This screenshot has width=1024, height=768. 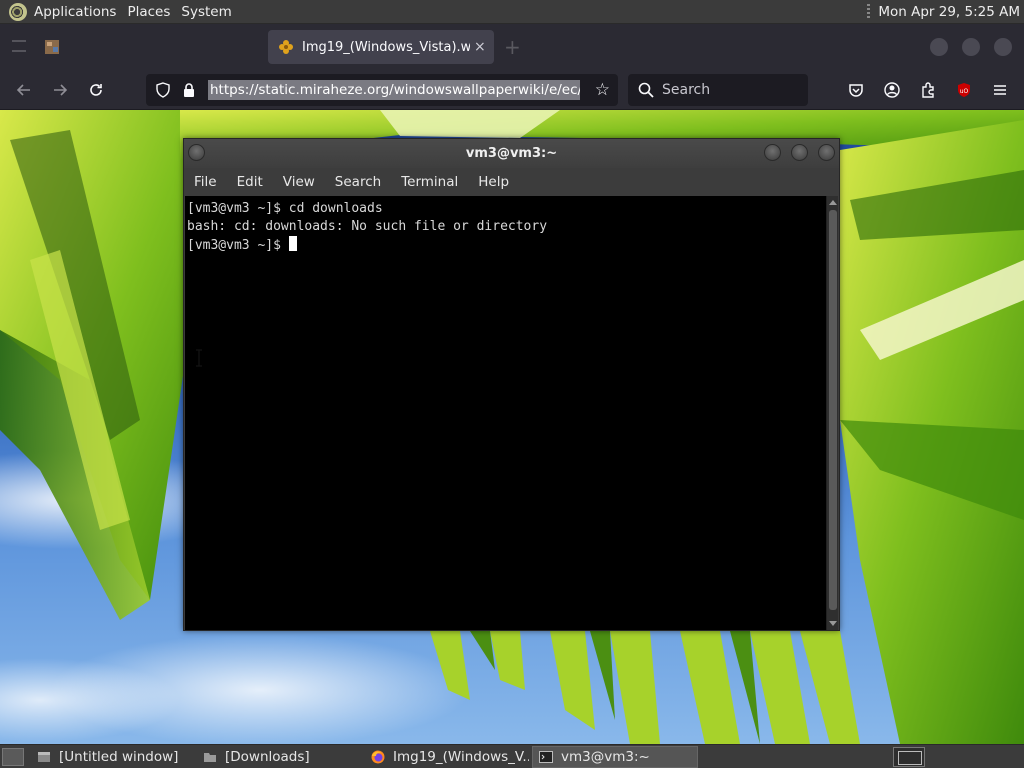 I want to click on tab-title: Img19_(Windows_Vista).webp, so click(x=386, y=47).